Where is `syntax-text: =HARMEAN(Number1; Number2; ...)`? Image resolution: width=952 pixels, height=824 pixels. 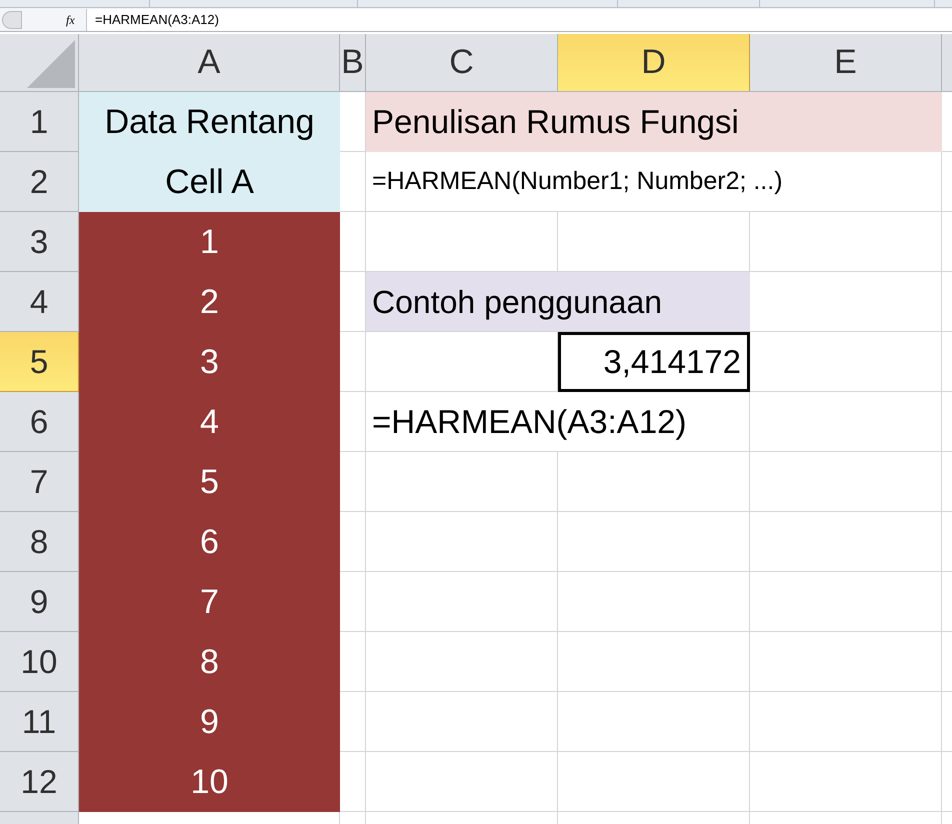 syntax-text: =HARMEAN(Number1; Number2; ...) is located at coordinates (654, 182).